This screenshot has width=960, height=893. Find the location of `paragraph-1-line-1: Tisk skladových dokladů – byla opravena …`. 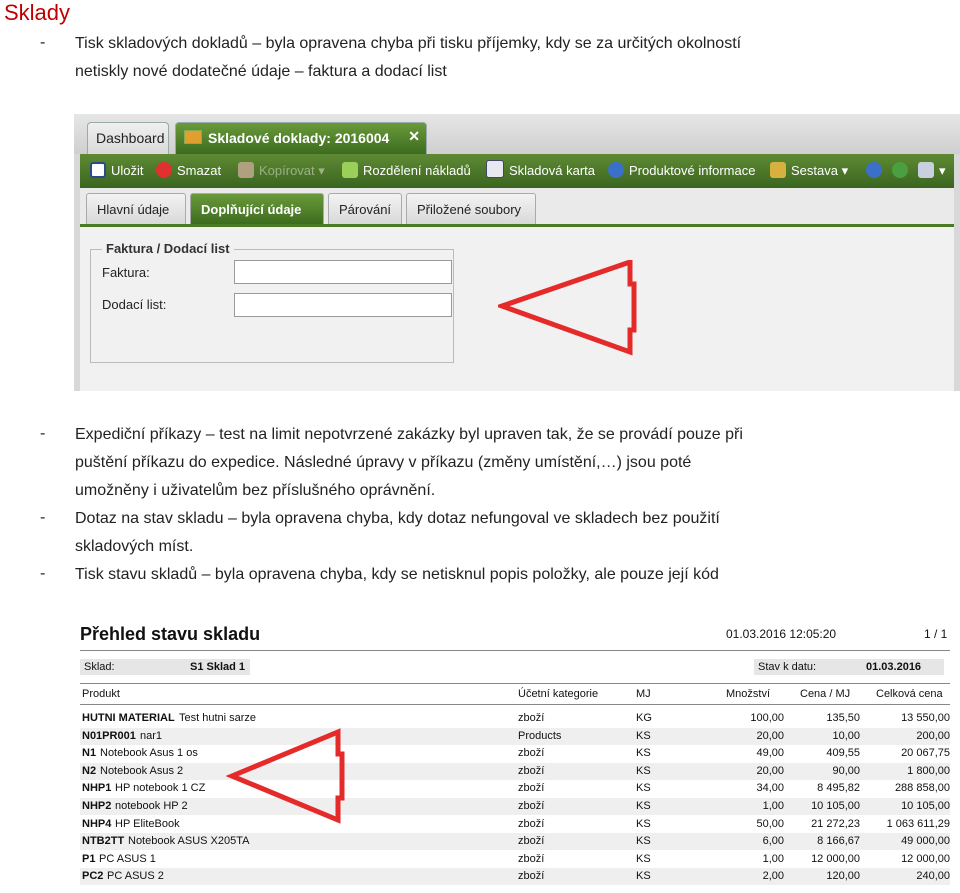

paragraph-1-line-1: Tisk skladových dokladů – byla opravena … is located at coordinates (408, 43).